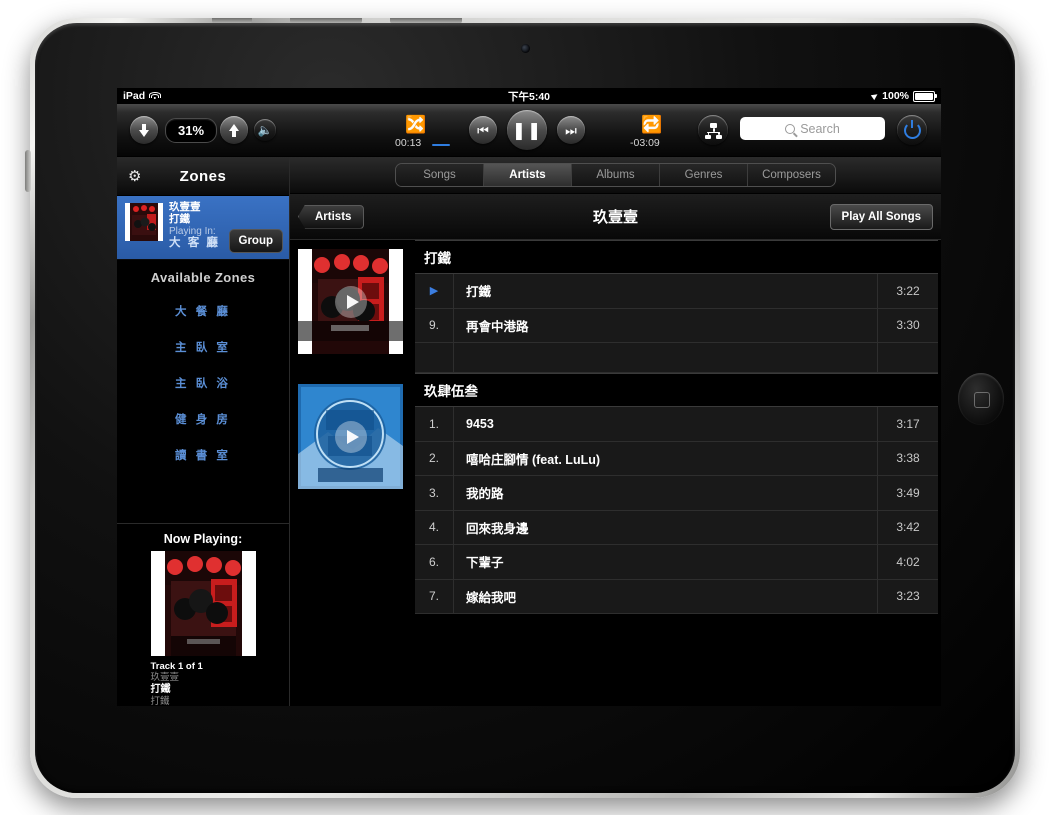 The height and width of the screenshot is (815, 1051). I want to click on mute-button: 🔈, so click(265, 130).